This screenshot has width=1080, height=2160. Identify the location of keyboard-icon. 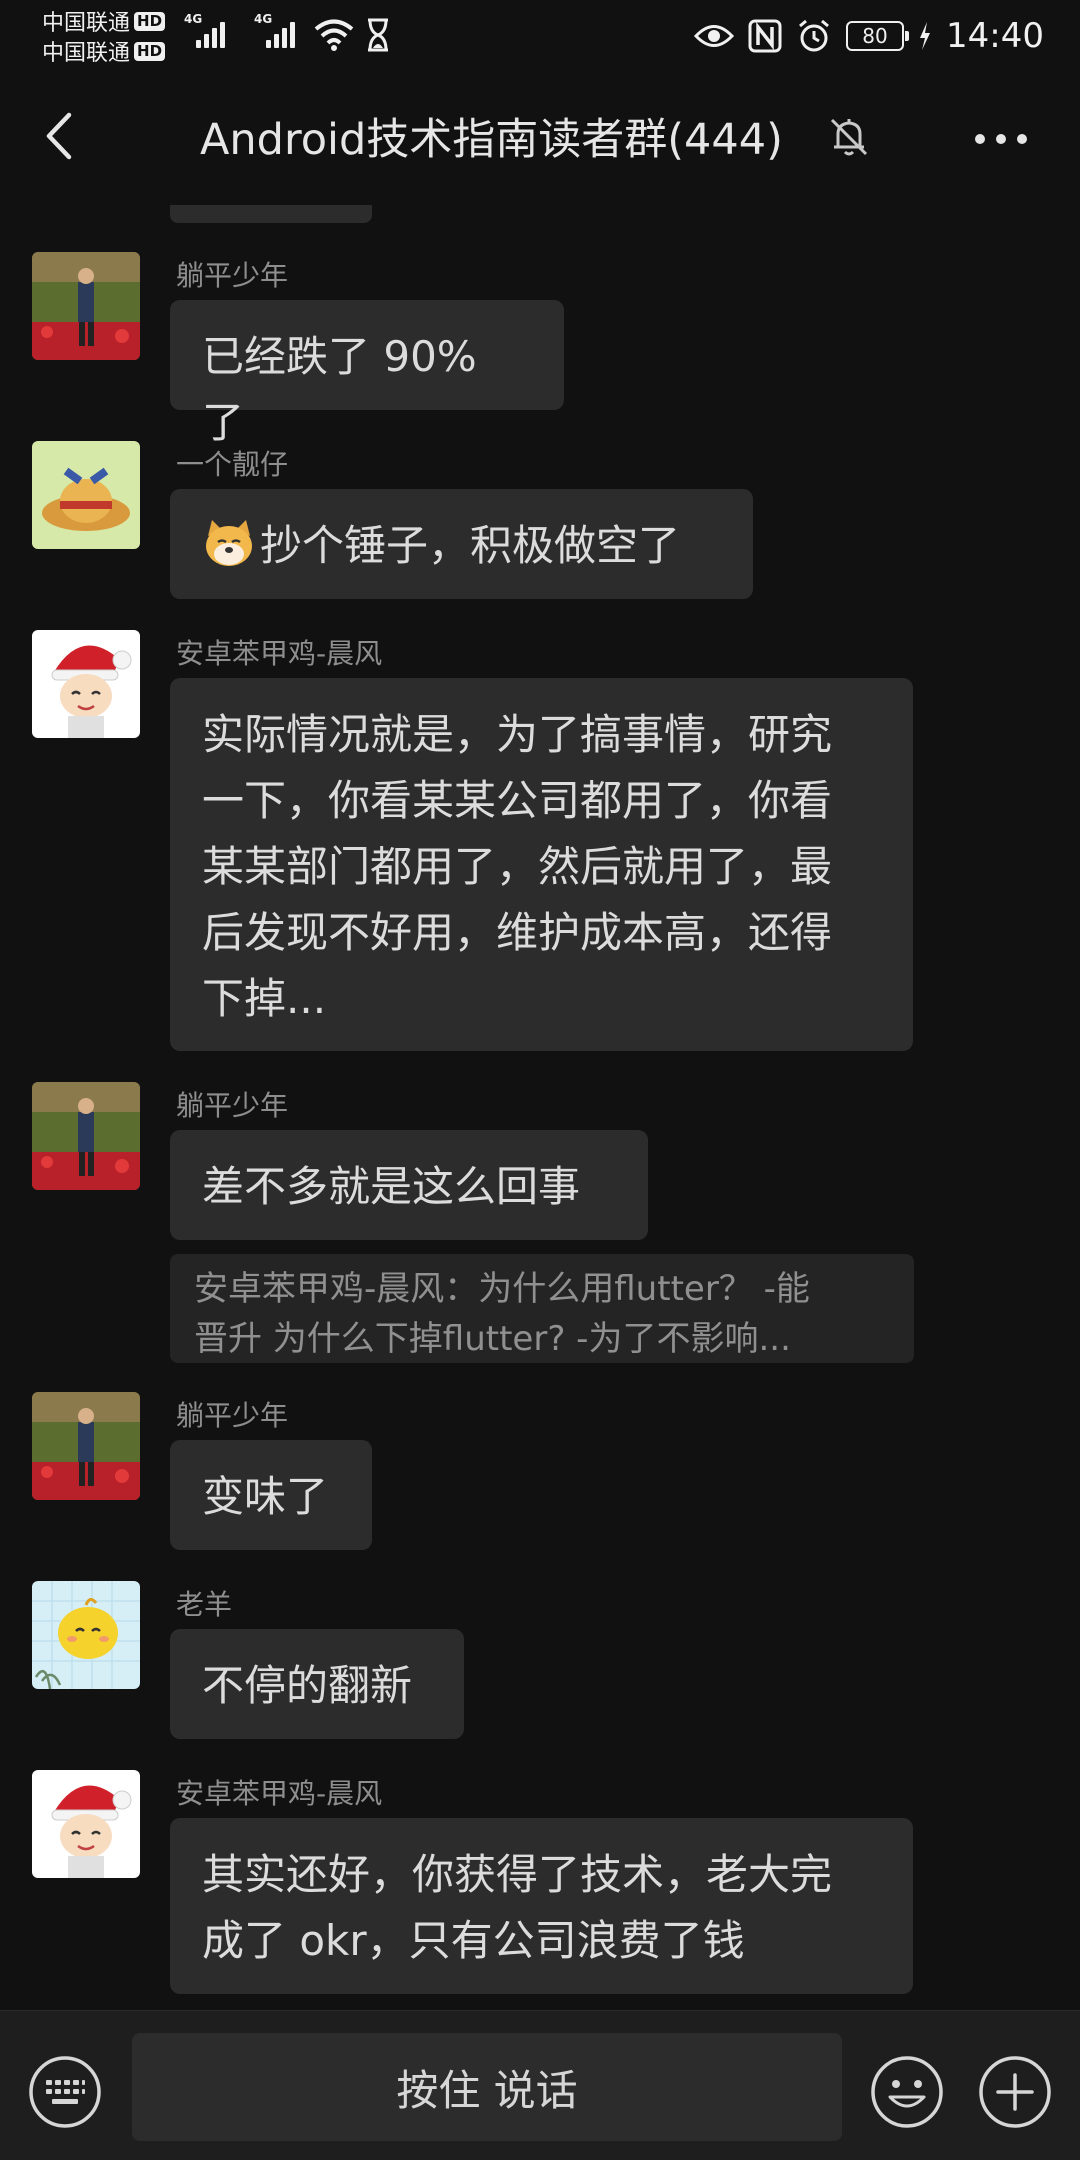
(65, 2092).